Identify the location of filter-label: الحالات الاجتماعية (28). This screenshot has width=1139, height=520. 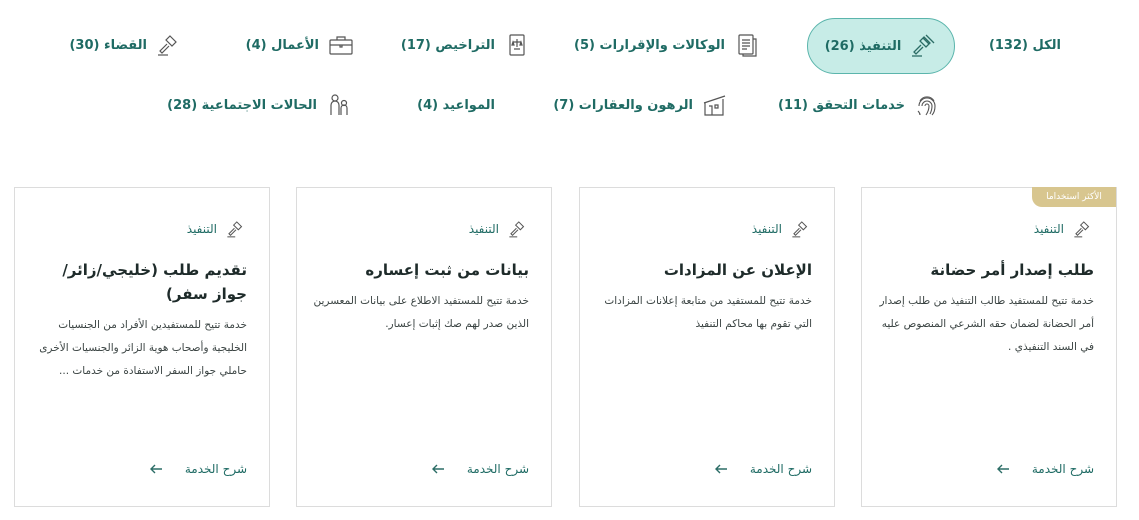
(242, 105).